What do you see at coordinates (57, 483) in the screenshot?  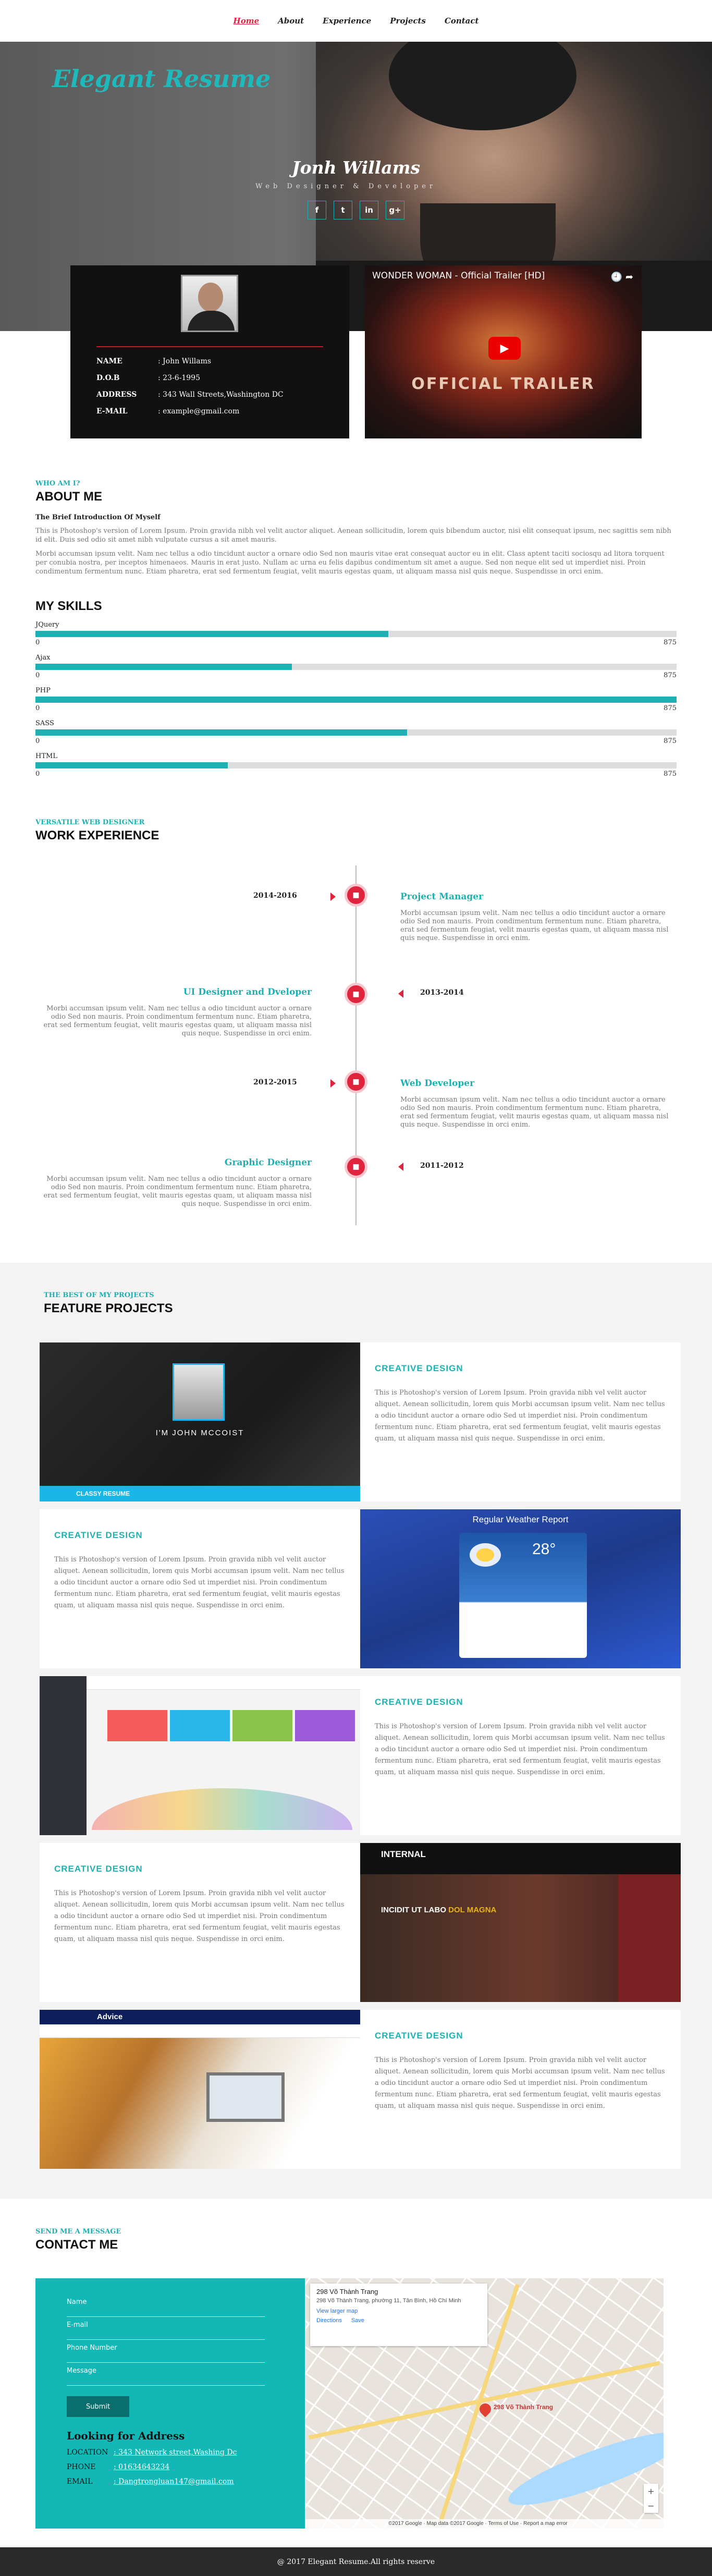 I see `about-kicker: WHO AM I?` at bounding box center [57, 483].